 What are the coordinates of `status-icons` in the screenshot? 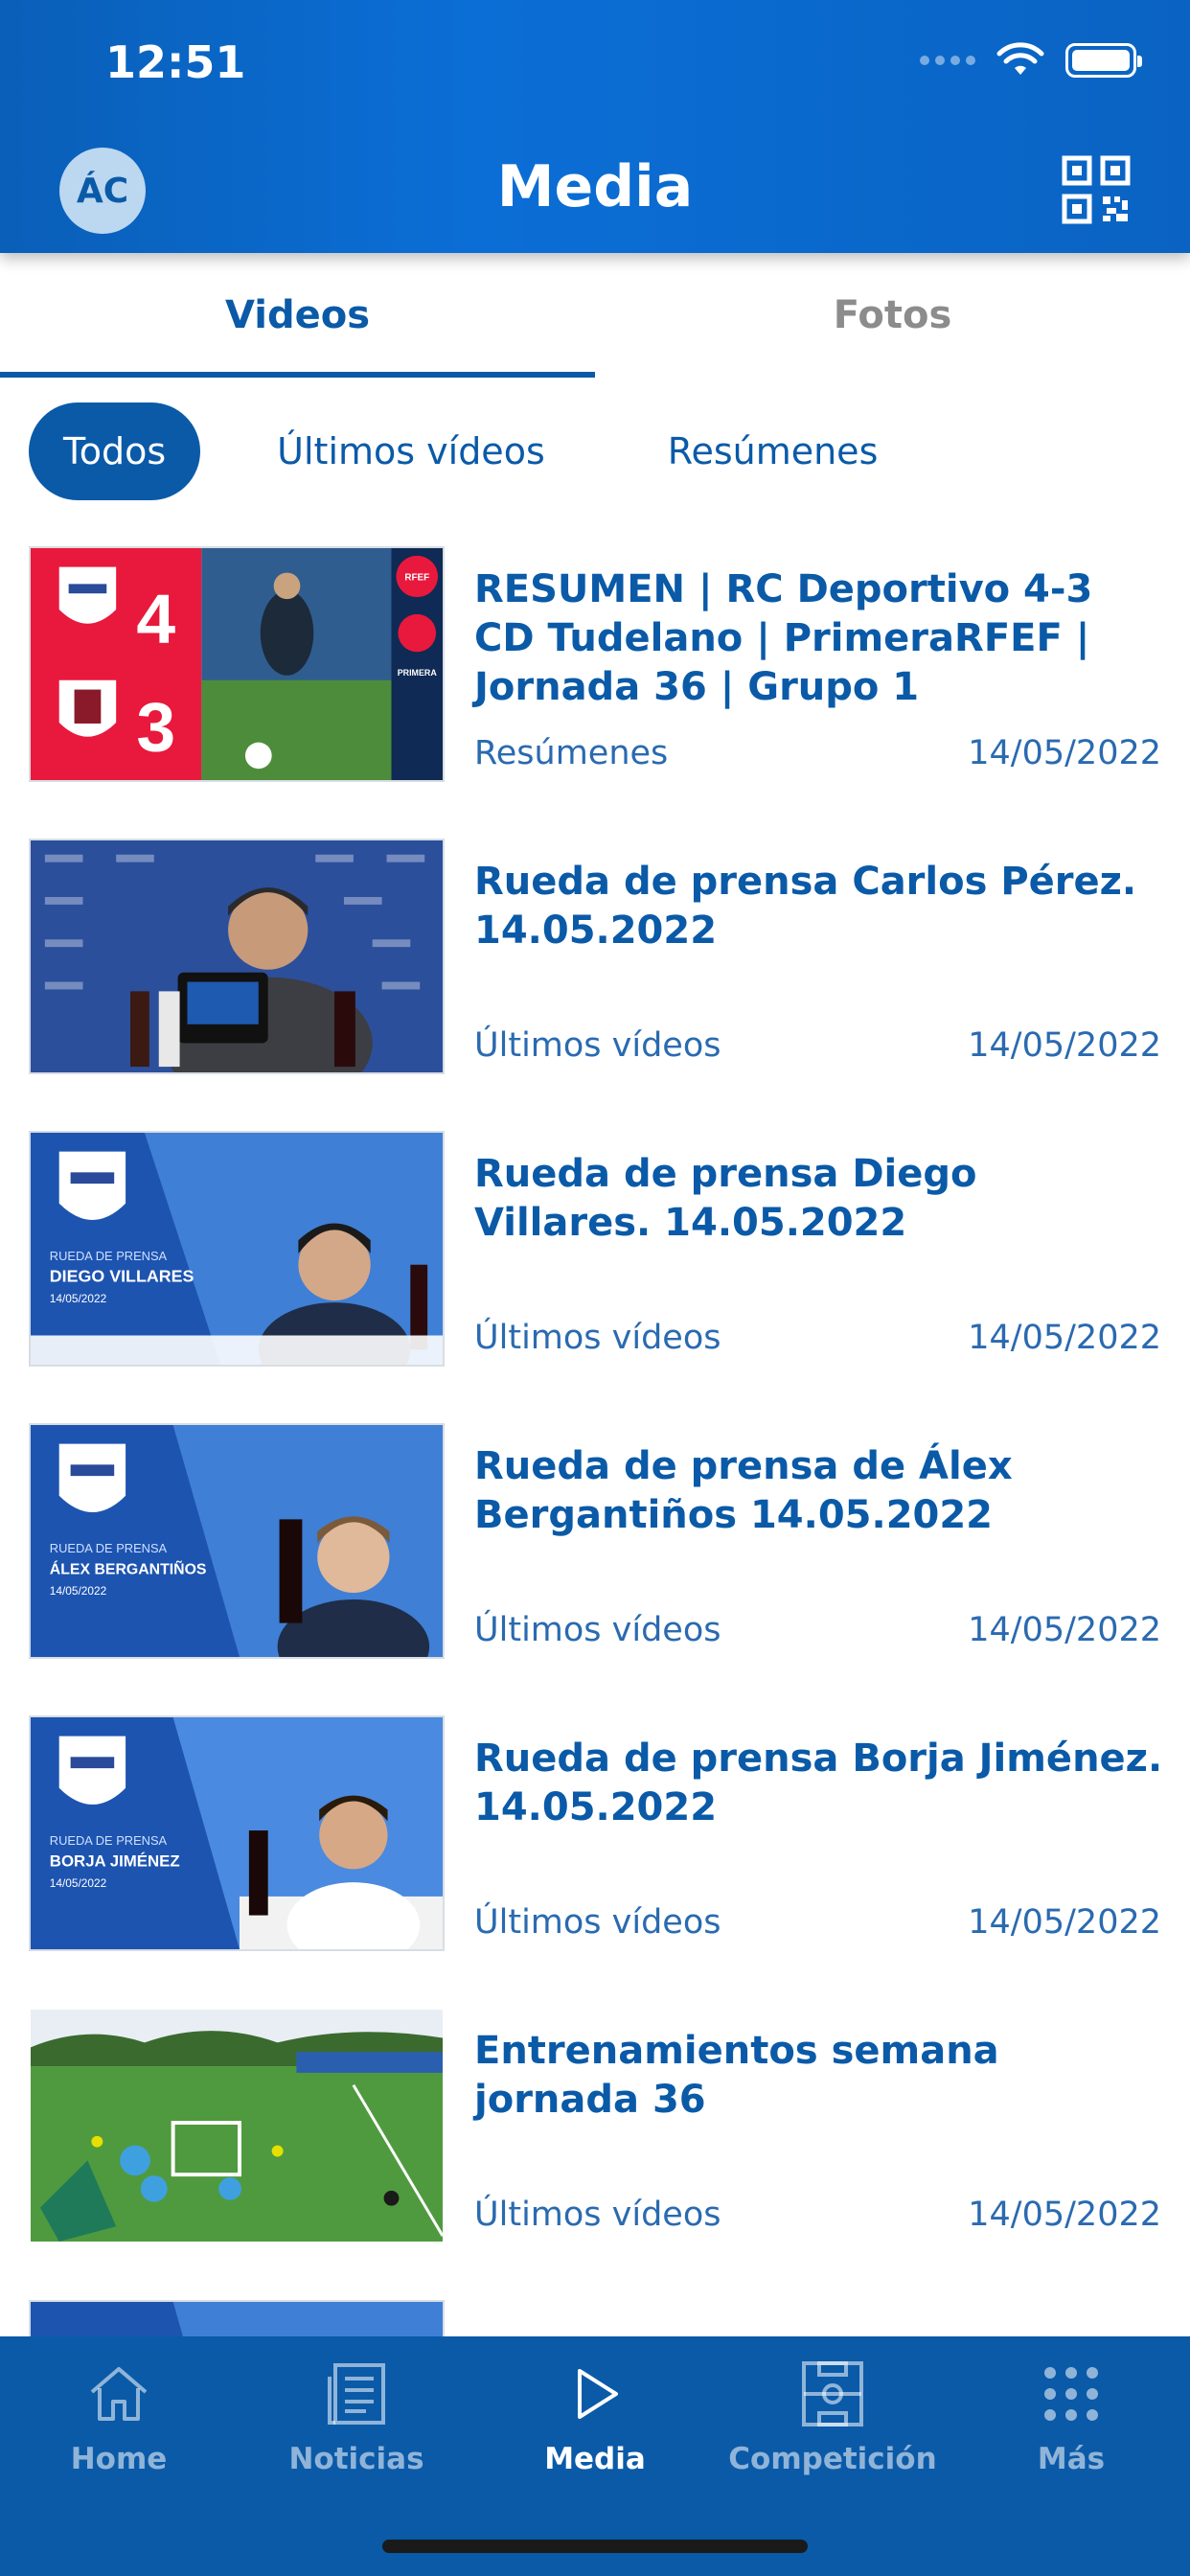 It's located at (1031, 60).